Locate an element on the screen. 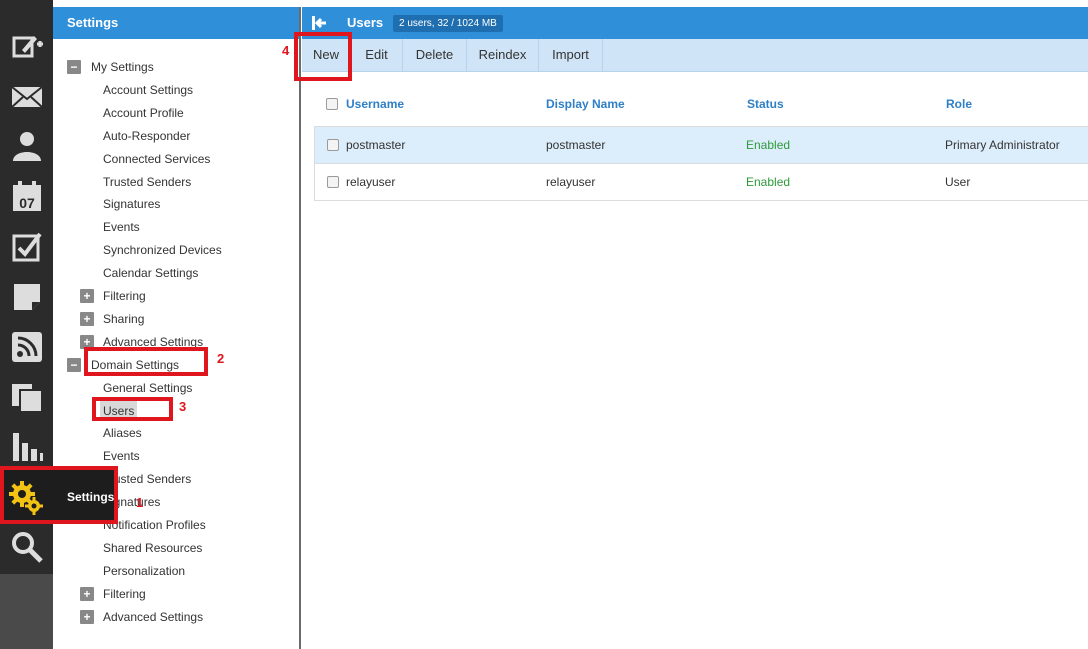 The height and width of the screenshot is (649, 1088). column-header-status: Status is located at coordinates (765, 104).